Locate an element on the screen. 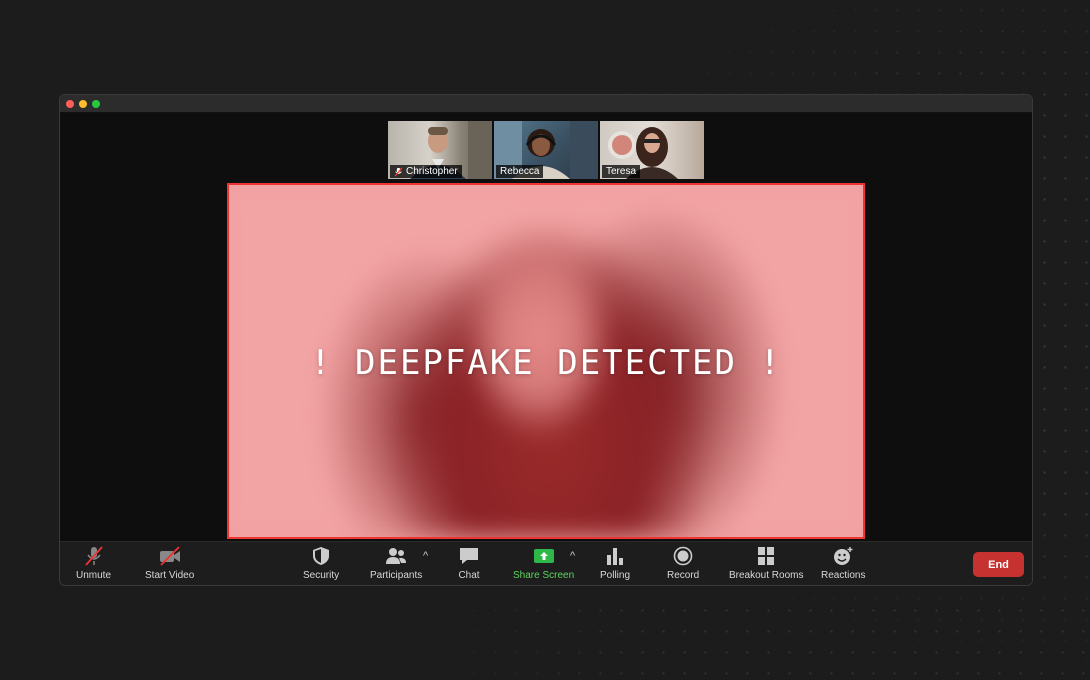  end-meeting-button: End is located at coordinates (998, 564).